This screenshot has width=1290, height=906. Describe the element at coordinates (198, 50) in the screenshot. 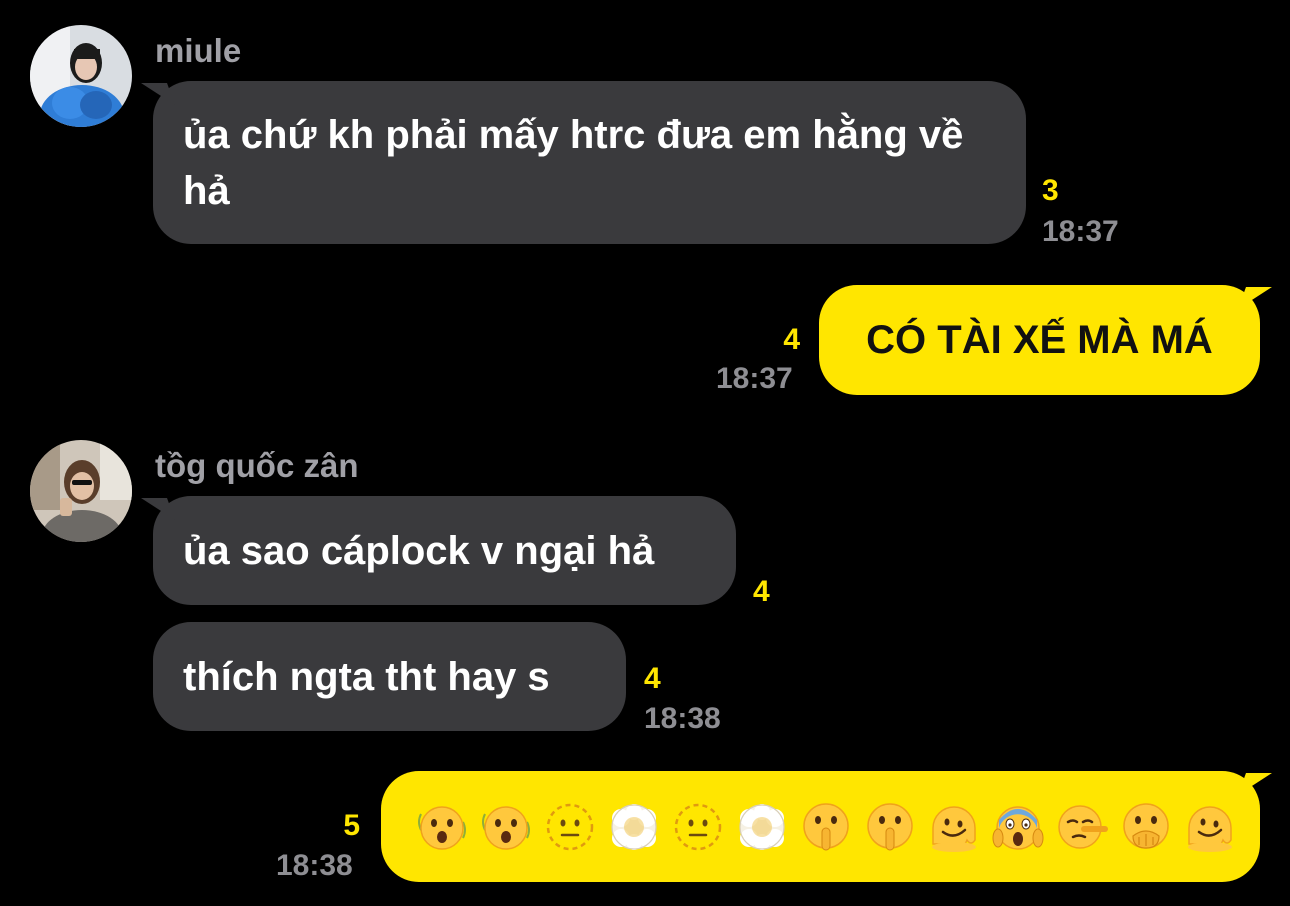

I see `sender-name: miule` at that location.